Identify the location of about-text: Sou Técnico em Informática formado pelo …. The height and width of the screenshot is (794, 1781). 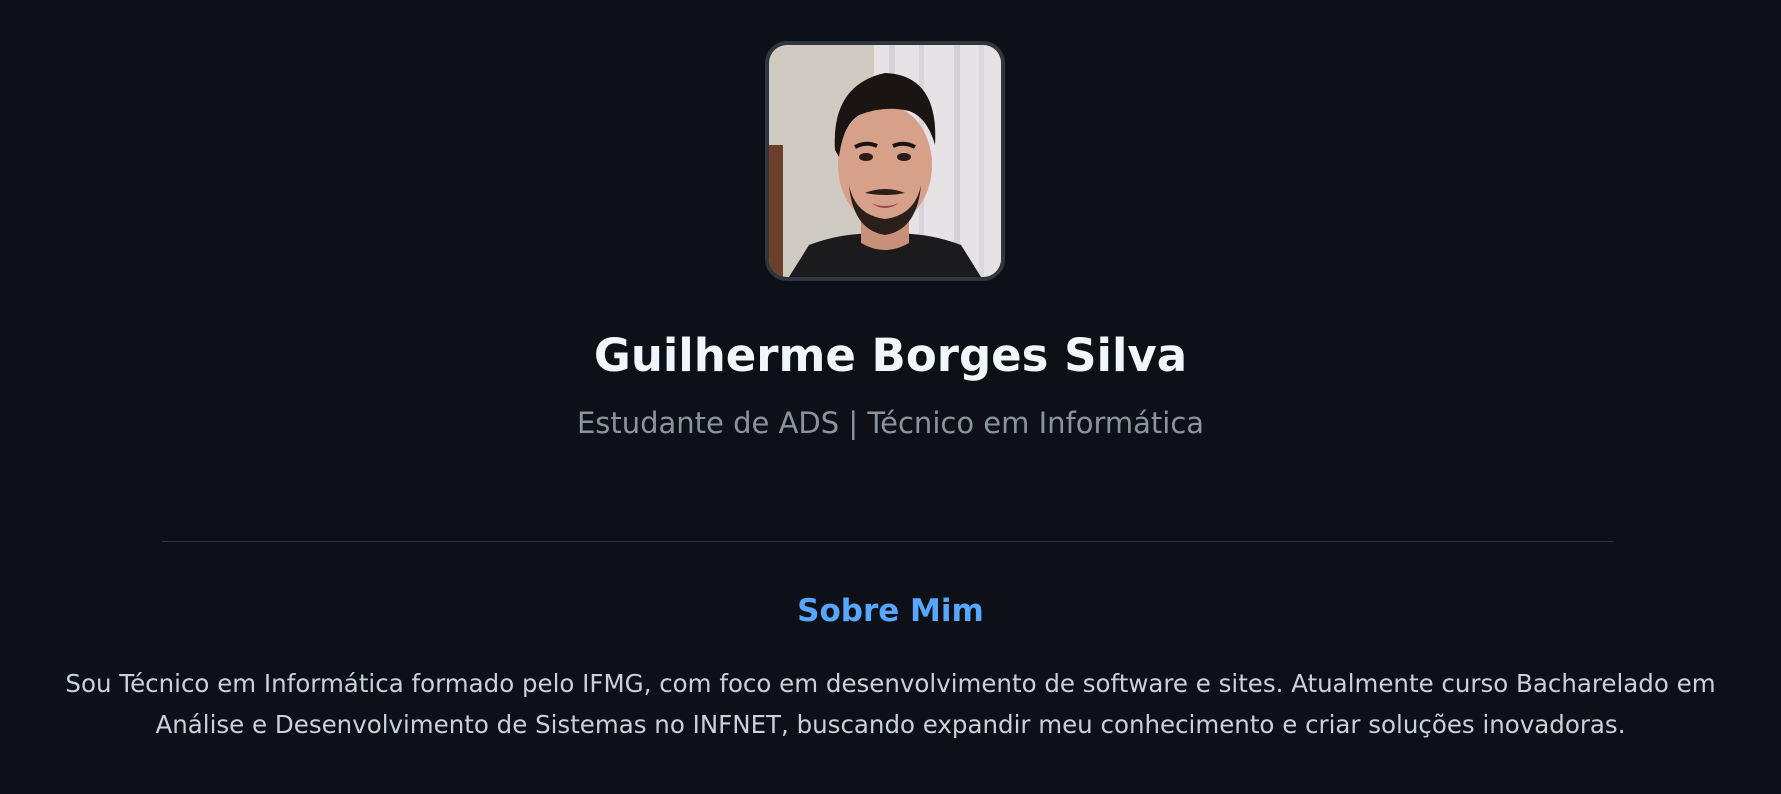
(890, 704).